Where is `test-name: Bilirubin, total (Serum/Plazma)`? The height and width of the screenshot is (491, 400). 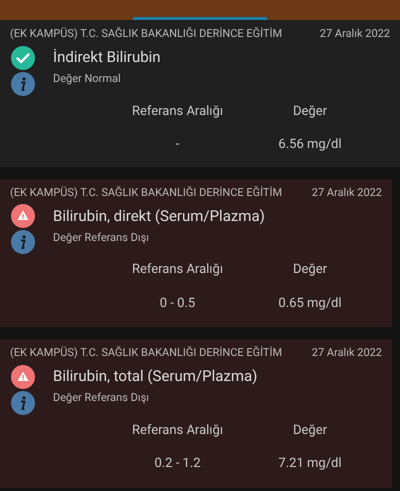 test-name: Bilirubin, total (Serum/Plazma) is located at coordinates (155, 377).